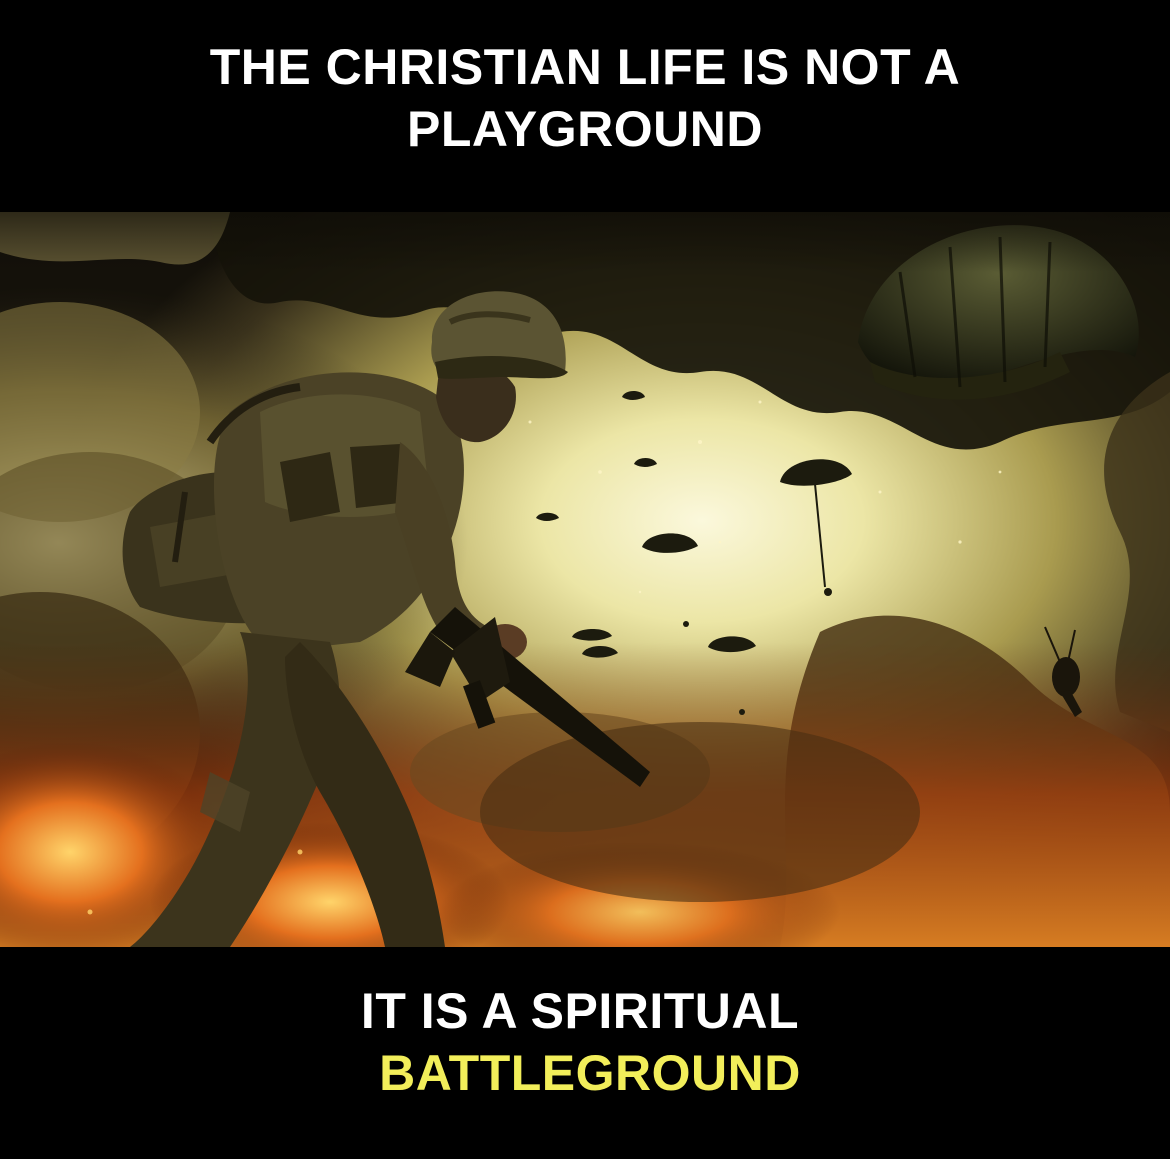  I want to click on vignette-top, so click(585, 242).